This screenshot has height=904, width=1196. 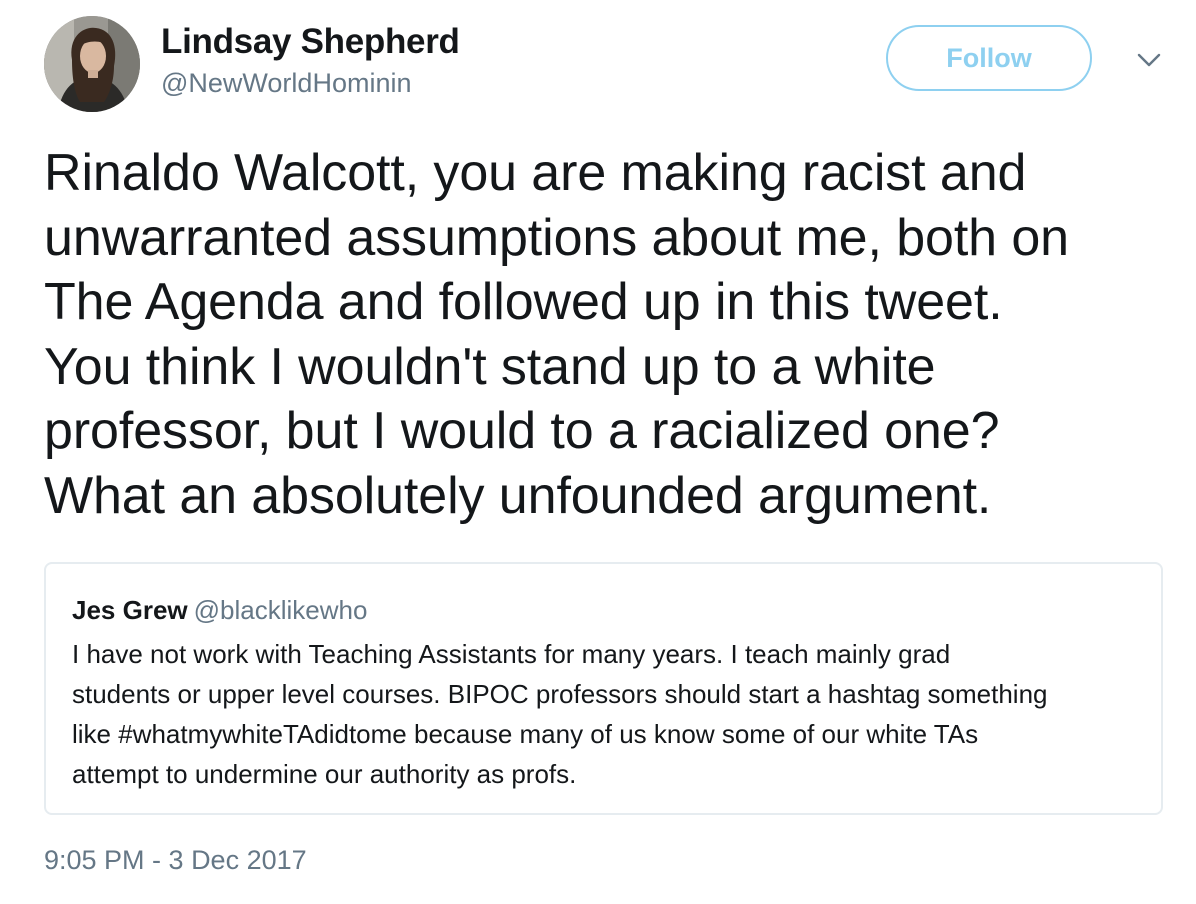 I want to click on author-name: Lindsay Shepherd, so click(x=310, y=42).